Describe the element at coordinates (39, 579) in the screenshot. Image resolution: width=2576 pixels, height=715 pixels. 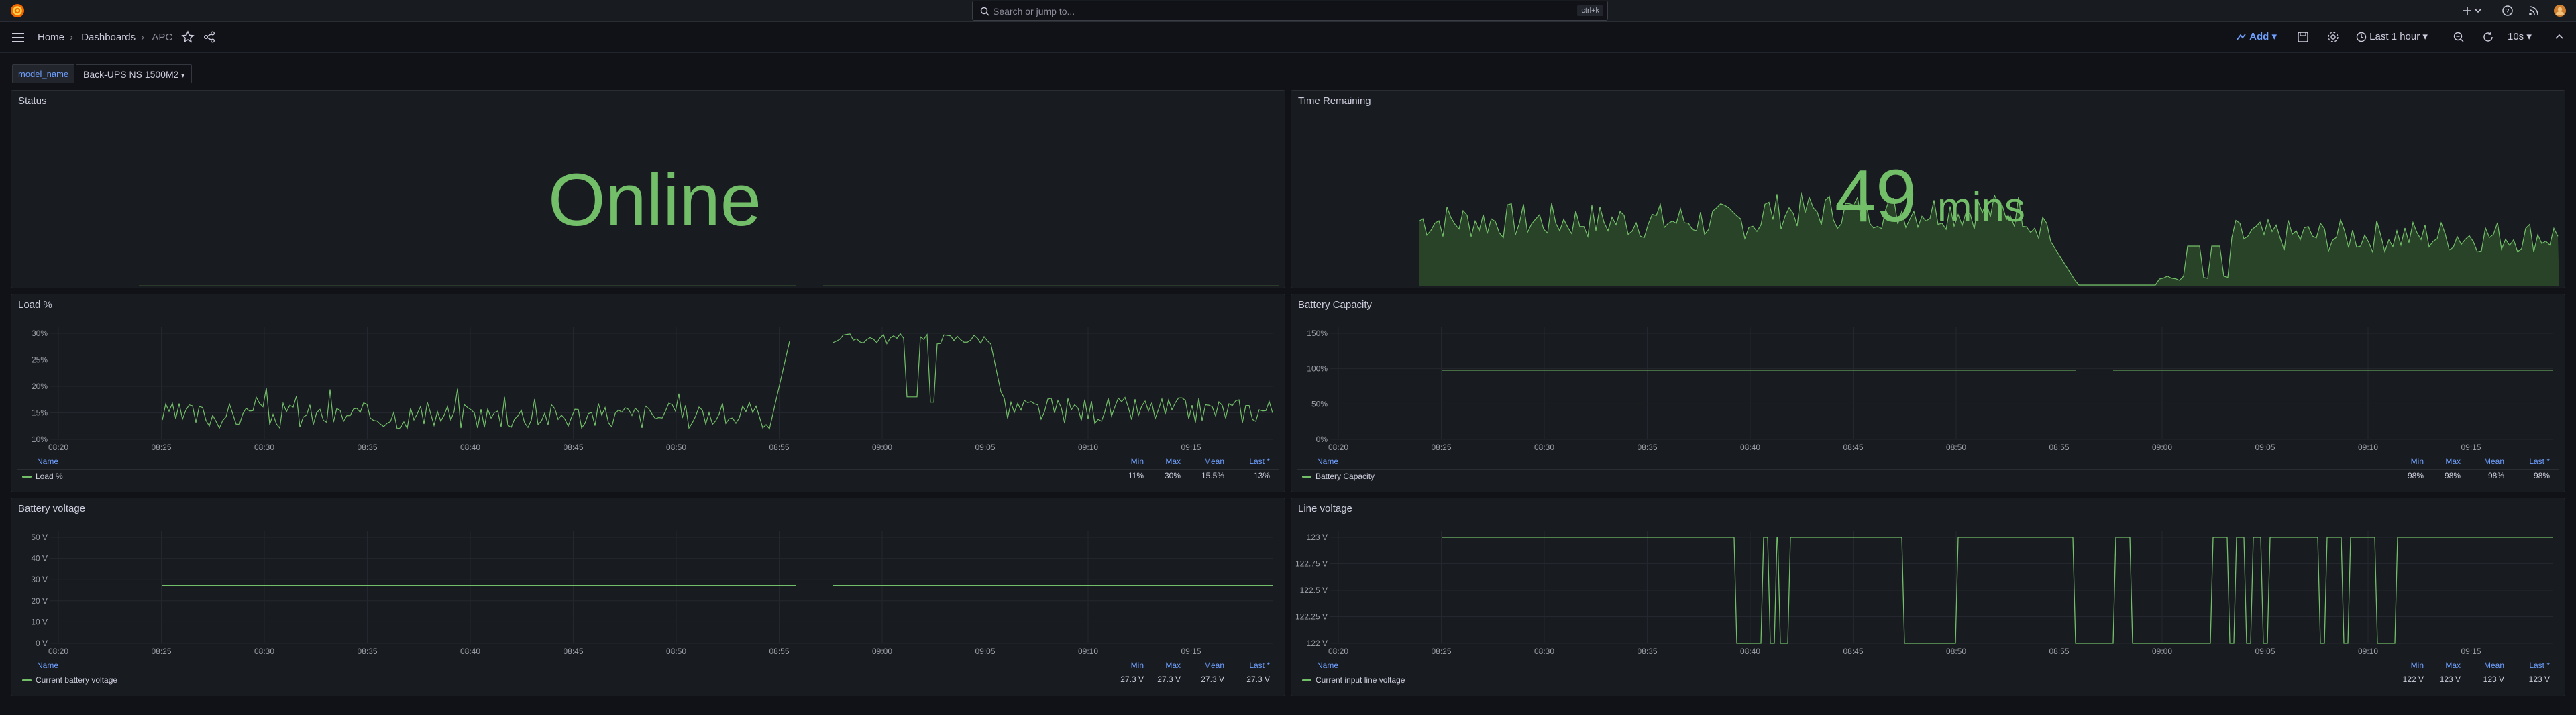
I see `y-tick-label: 30 V` at that location.